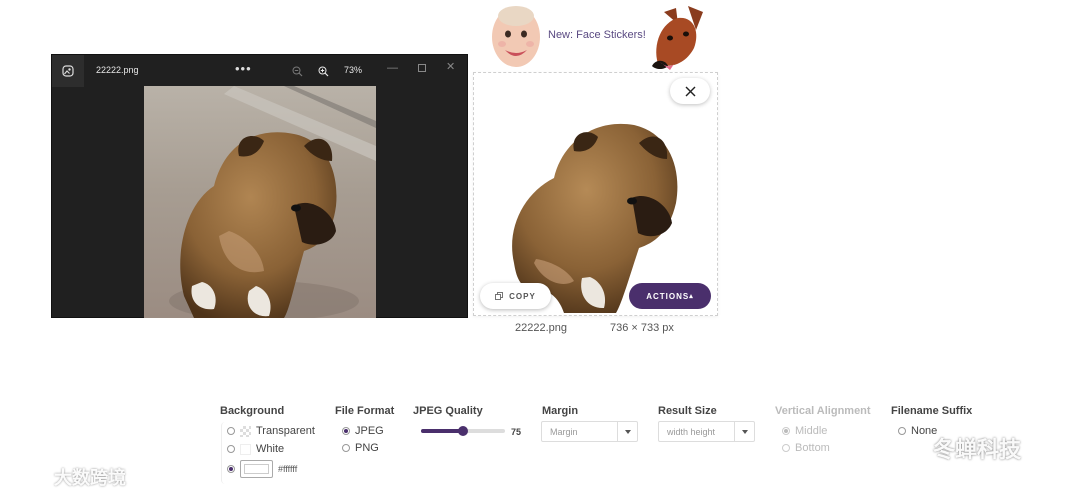 This screenshot has height=497, width=1080. What do you see at coordinates (448, 411) in the screenshot?
I see `jpeg-quality-title: JPEG Quality` at bounding box center [448, 411].